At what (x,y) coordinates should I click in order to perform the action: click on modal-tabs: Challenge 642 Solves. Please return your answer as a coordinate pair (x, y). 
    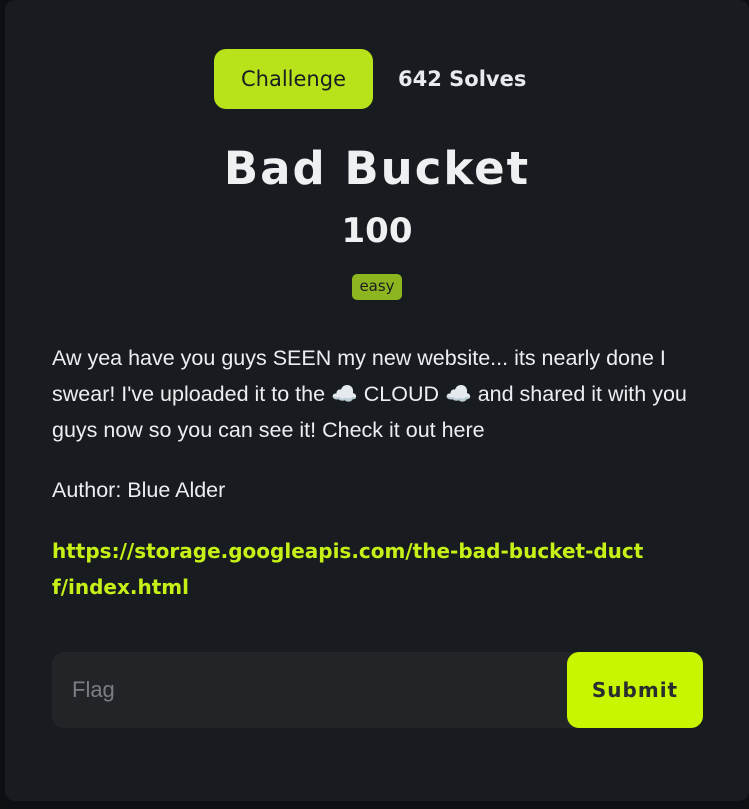
    Looking at the image, I should click on (377, 79).